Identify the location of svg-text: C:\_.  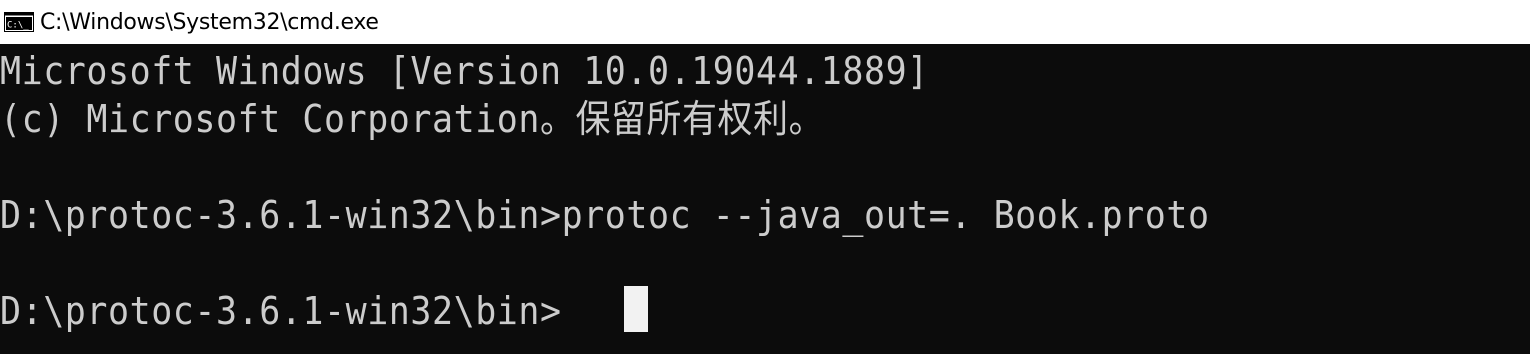
(18, 26).